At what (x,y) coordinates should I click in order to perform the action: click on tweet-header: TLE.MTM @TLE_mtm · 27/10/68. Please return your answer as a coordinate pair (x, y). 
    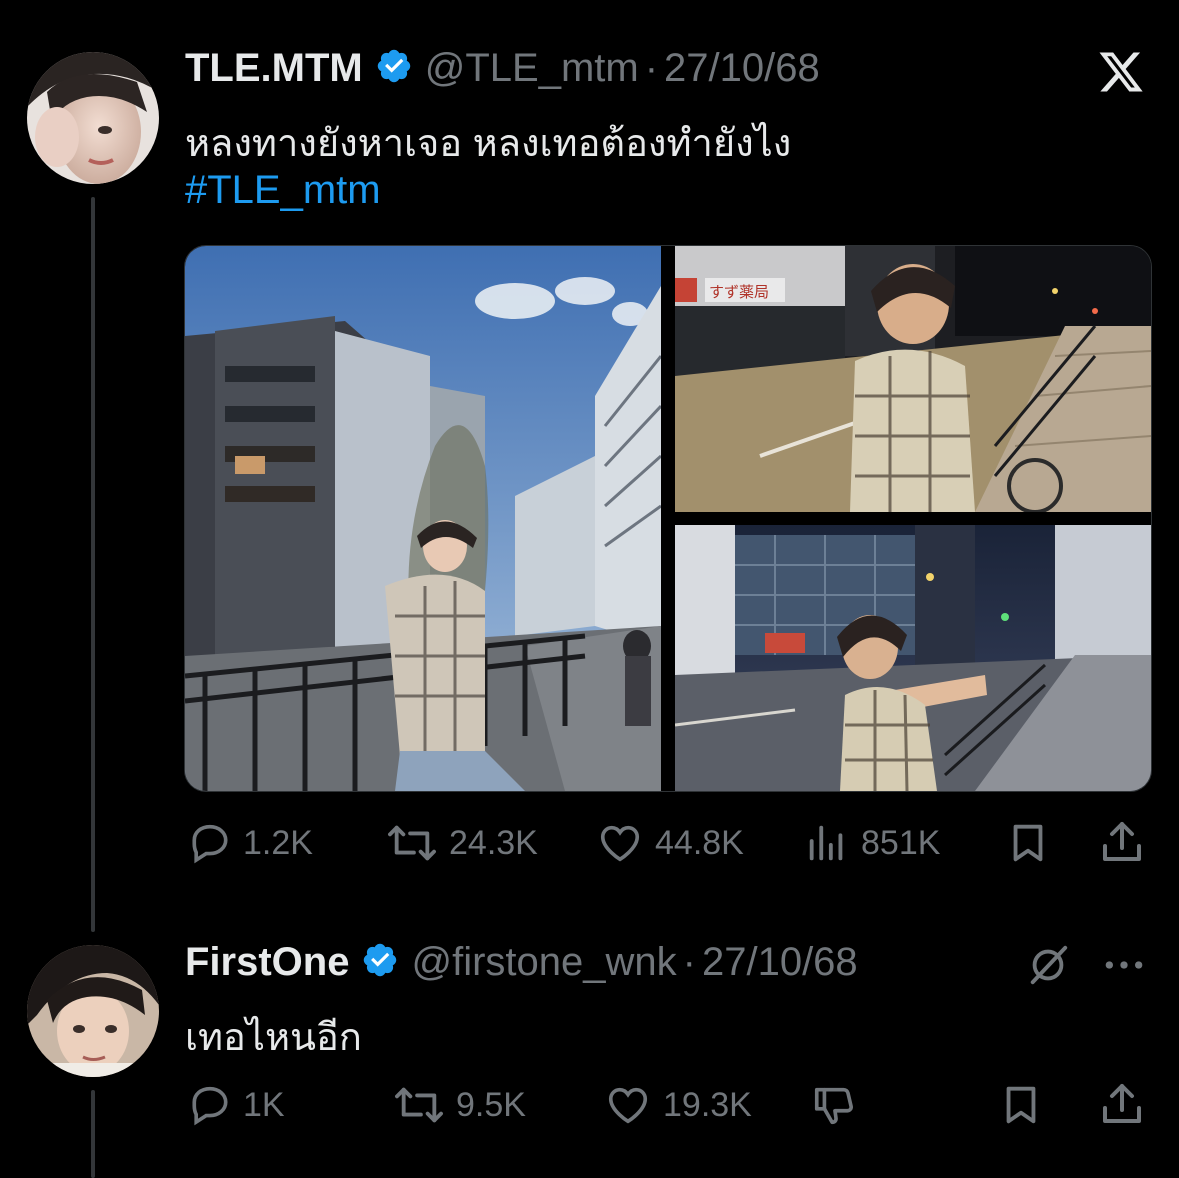
    Looking at the image, I should click on (502, 68).